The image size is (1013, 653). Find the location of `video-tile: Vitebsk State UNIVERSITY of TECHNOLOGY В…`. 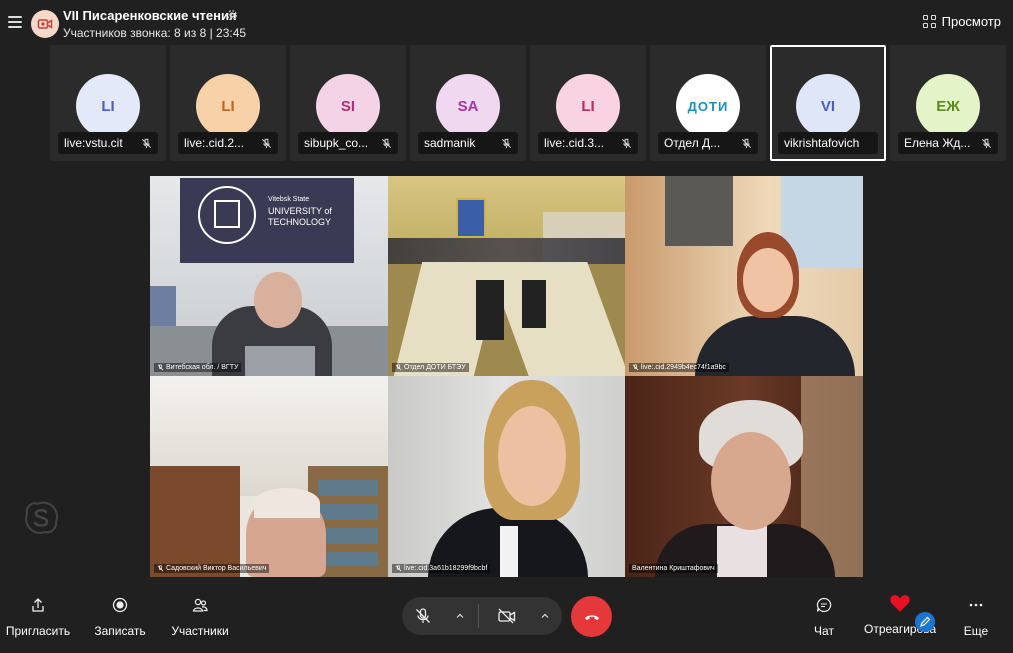

video-tile: Vitebsk State UNIVERSITY of TECHNOLOGY В… is located at coordinates (269, 276).